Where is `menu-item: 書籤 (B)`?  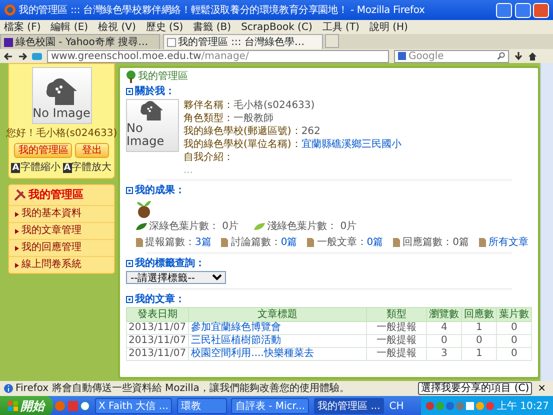 menu-item: 書籤 (B) is located at coordinates (212, 27).